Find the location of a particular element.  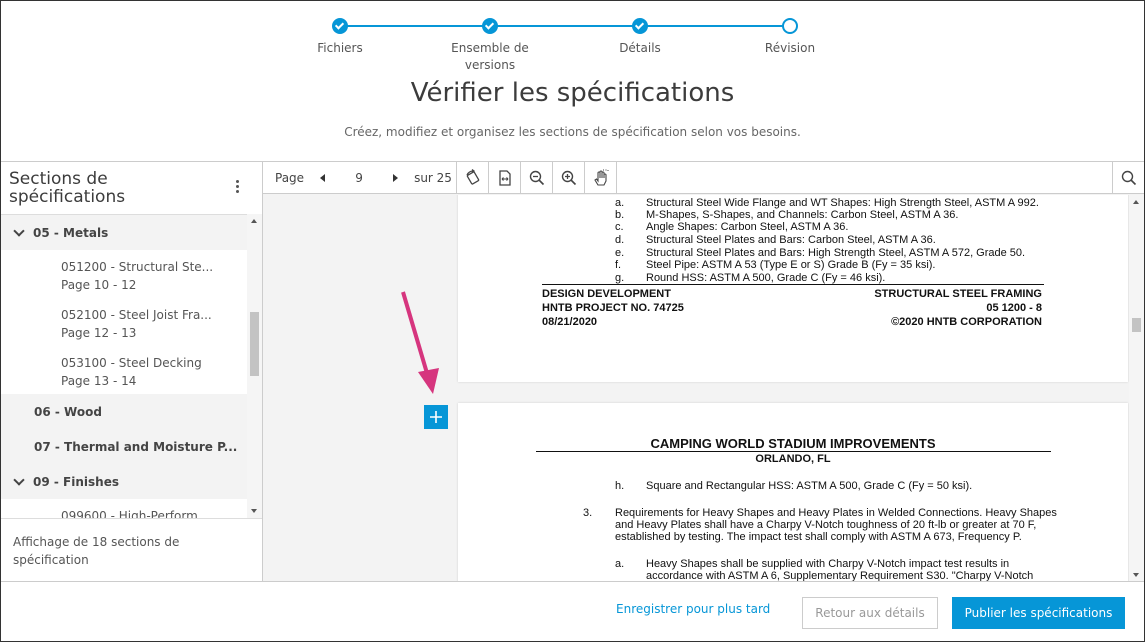

zoom-out-icon is located at coordinates (536, 177).